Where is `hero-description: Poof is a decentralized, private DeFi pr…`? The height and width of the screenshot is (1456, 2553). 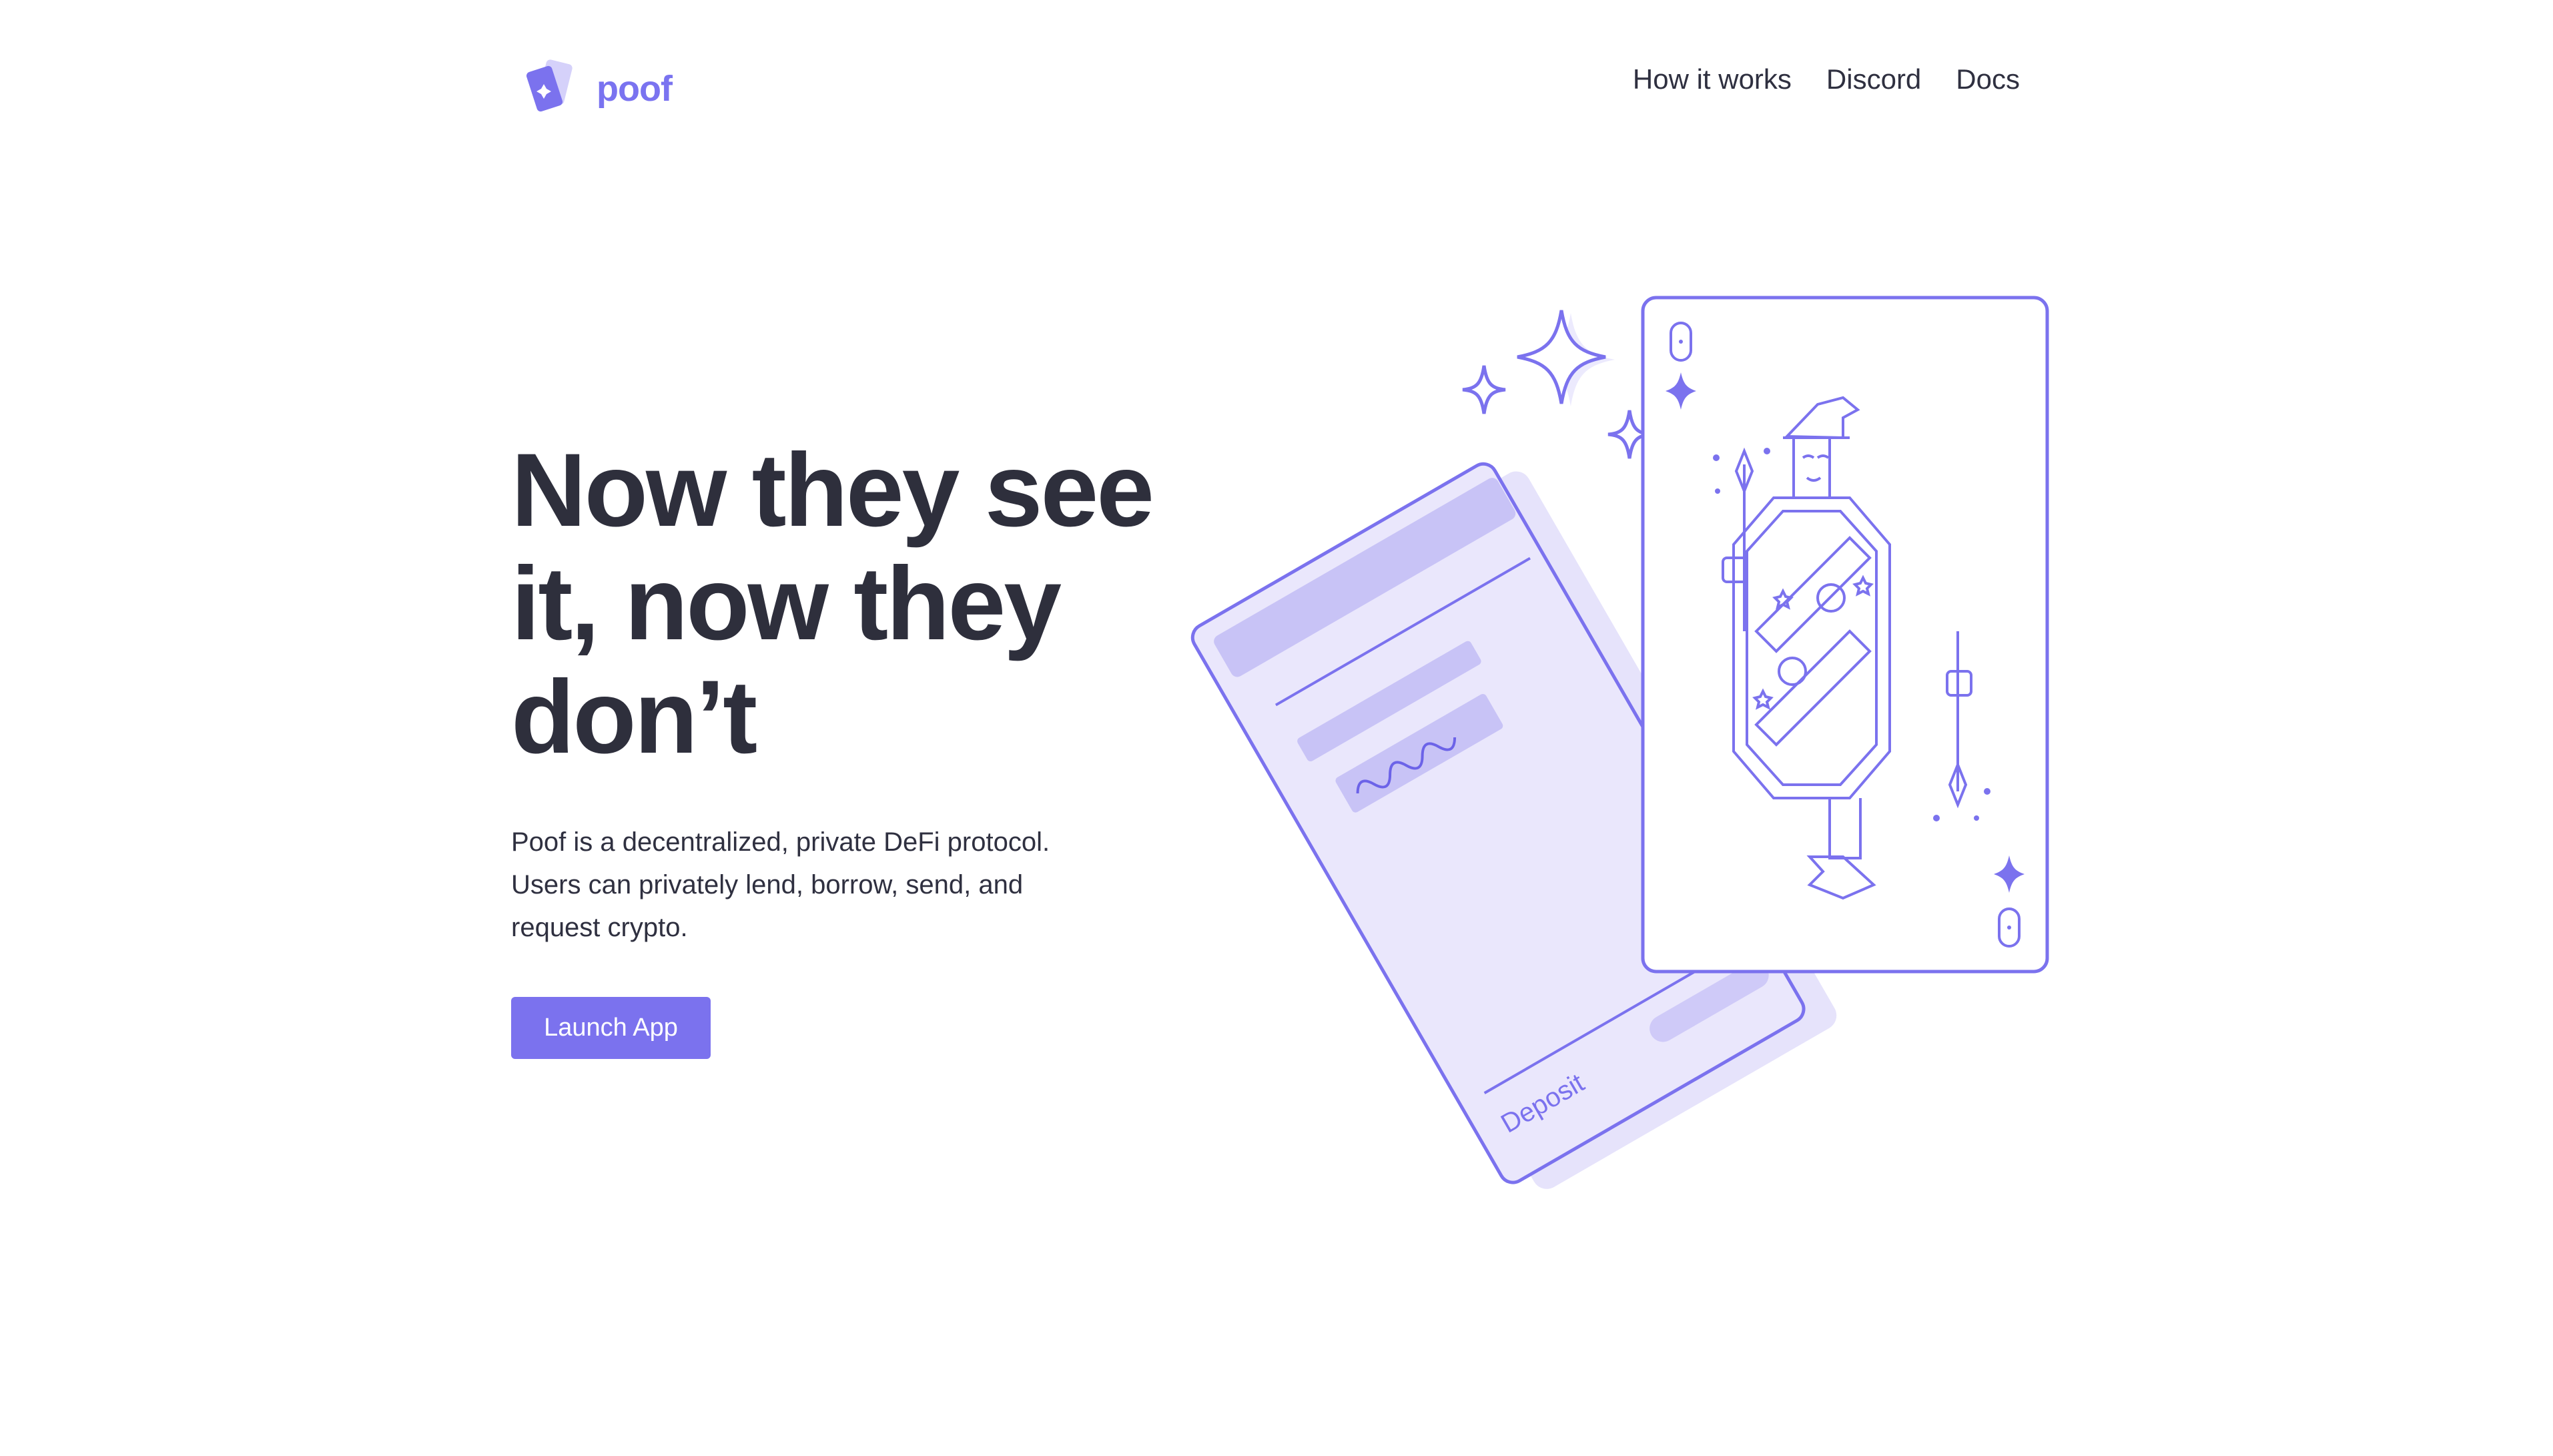 hero-description: Poof is a decentralized, private DeFi pr… is located at coordinates (798, 885).